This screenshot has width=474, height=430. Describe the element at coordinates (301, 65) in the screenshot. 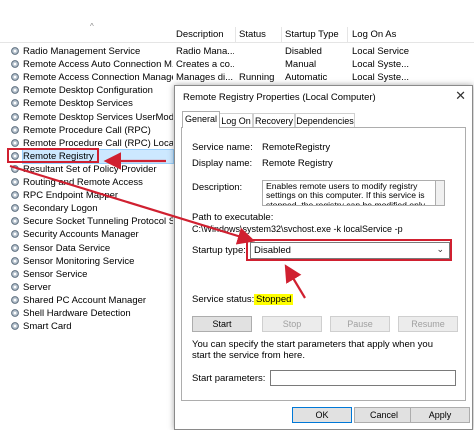

I see `service-startup-type: Manual` at that location.